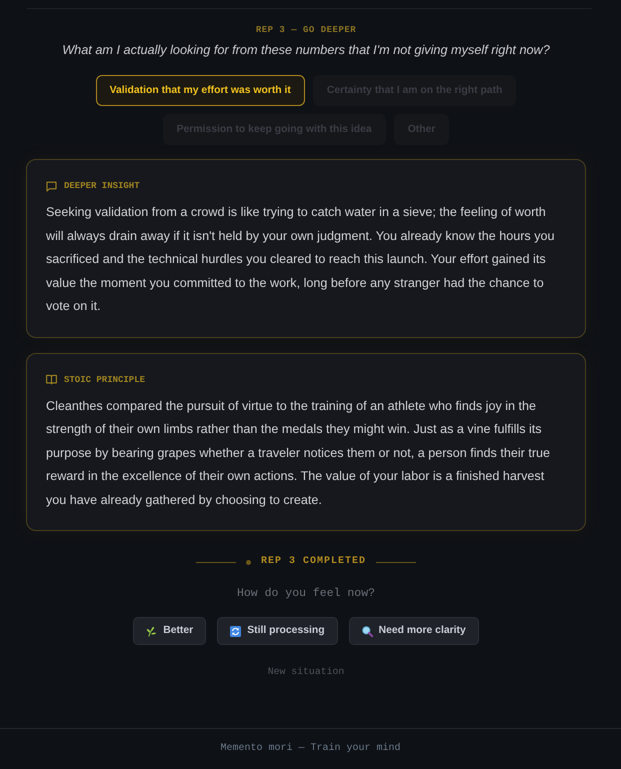 This screenshot has height=769, width=621. I want to click on card-title: STOIC PRINCIPLE, so click(105, 380).